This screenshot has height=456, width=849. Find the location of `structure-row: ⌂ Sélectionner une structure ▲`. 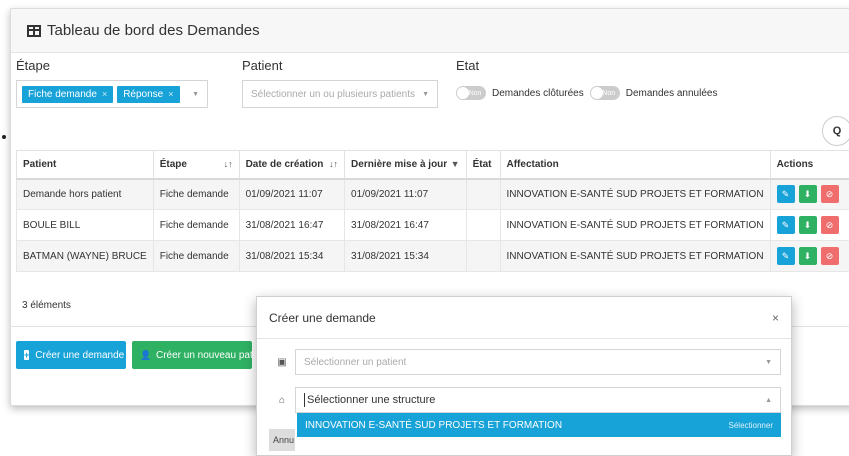

structure-row: ⌂ Sélectionner une structure ▲ is located at coordinates (525, 400).